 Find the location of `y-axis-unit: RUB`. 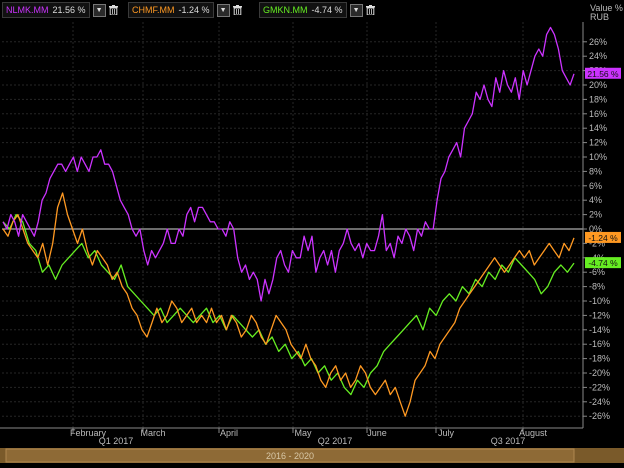

y-axis-unit: RUB is located at coordinates (599, 17).